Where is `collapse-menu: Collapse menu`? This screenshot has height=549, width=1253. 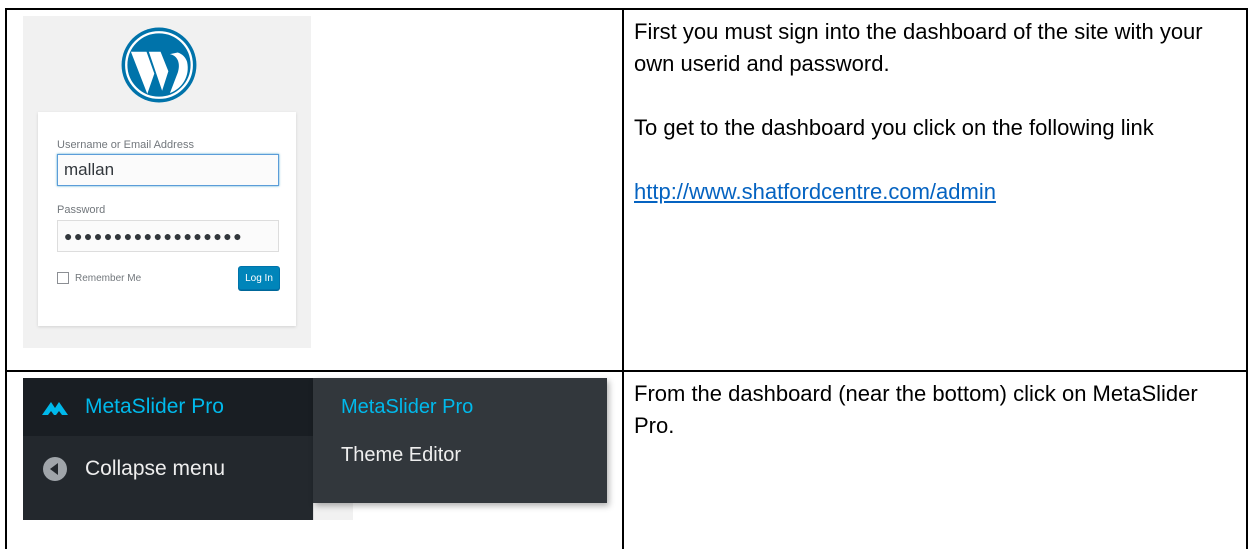
collapse-menu: Collapse menu is located at coordinates (168, 469).